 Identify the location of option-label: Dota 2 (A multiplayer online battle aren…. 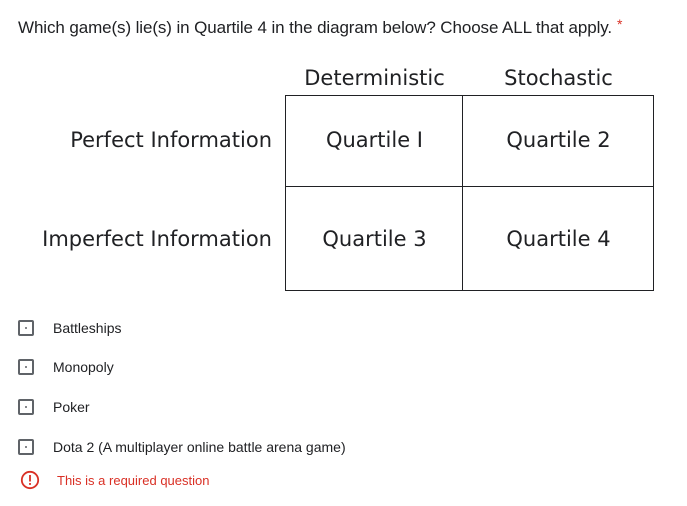
(199, 447).